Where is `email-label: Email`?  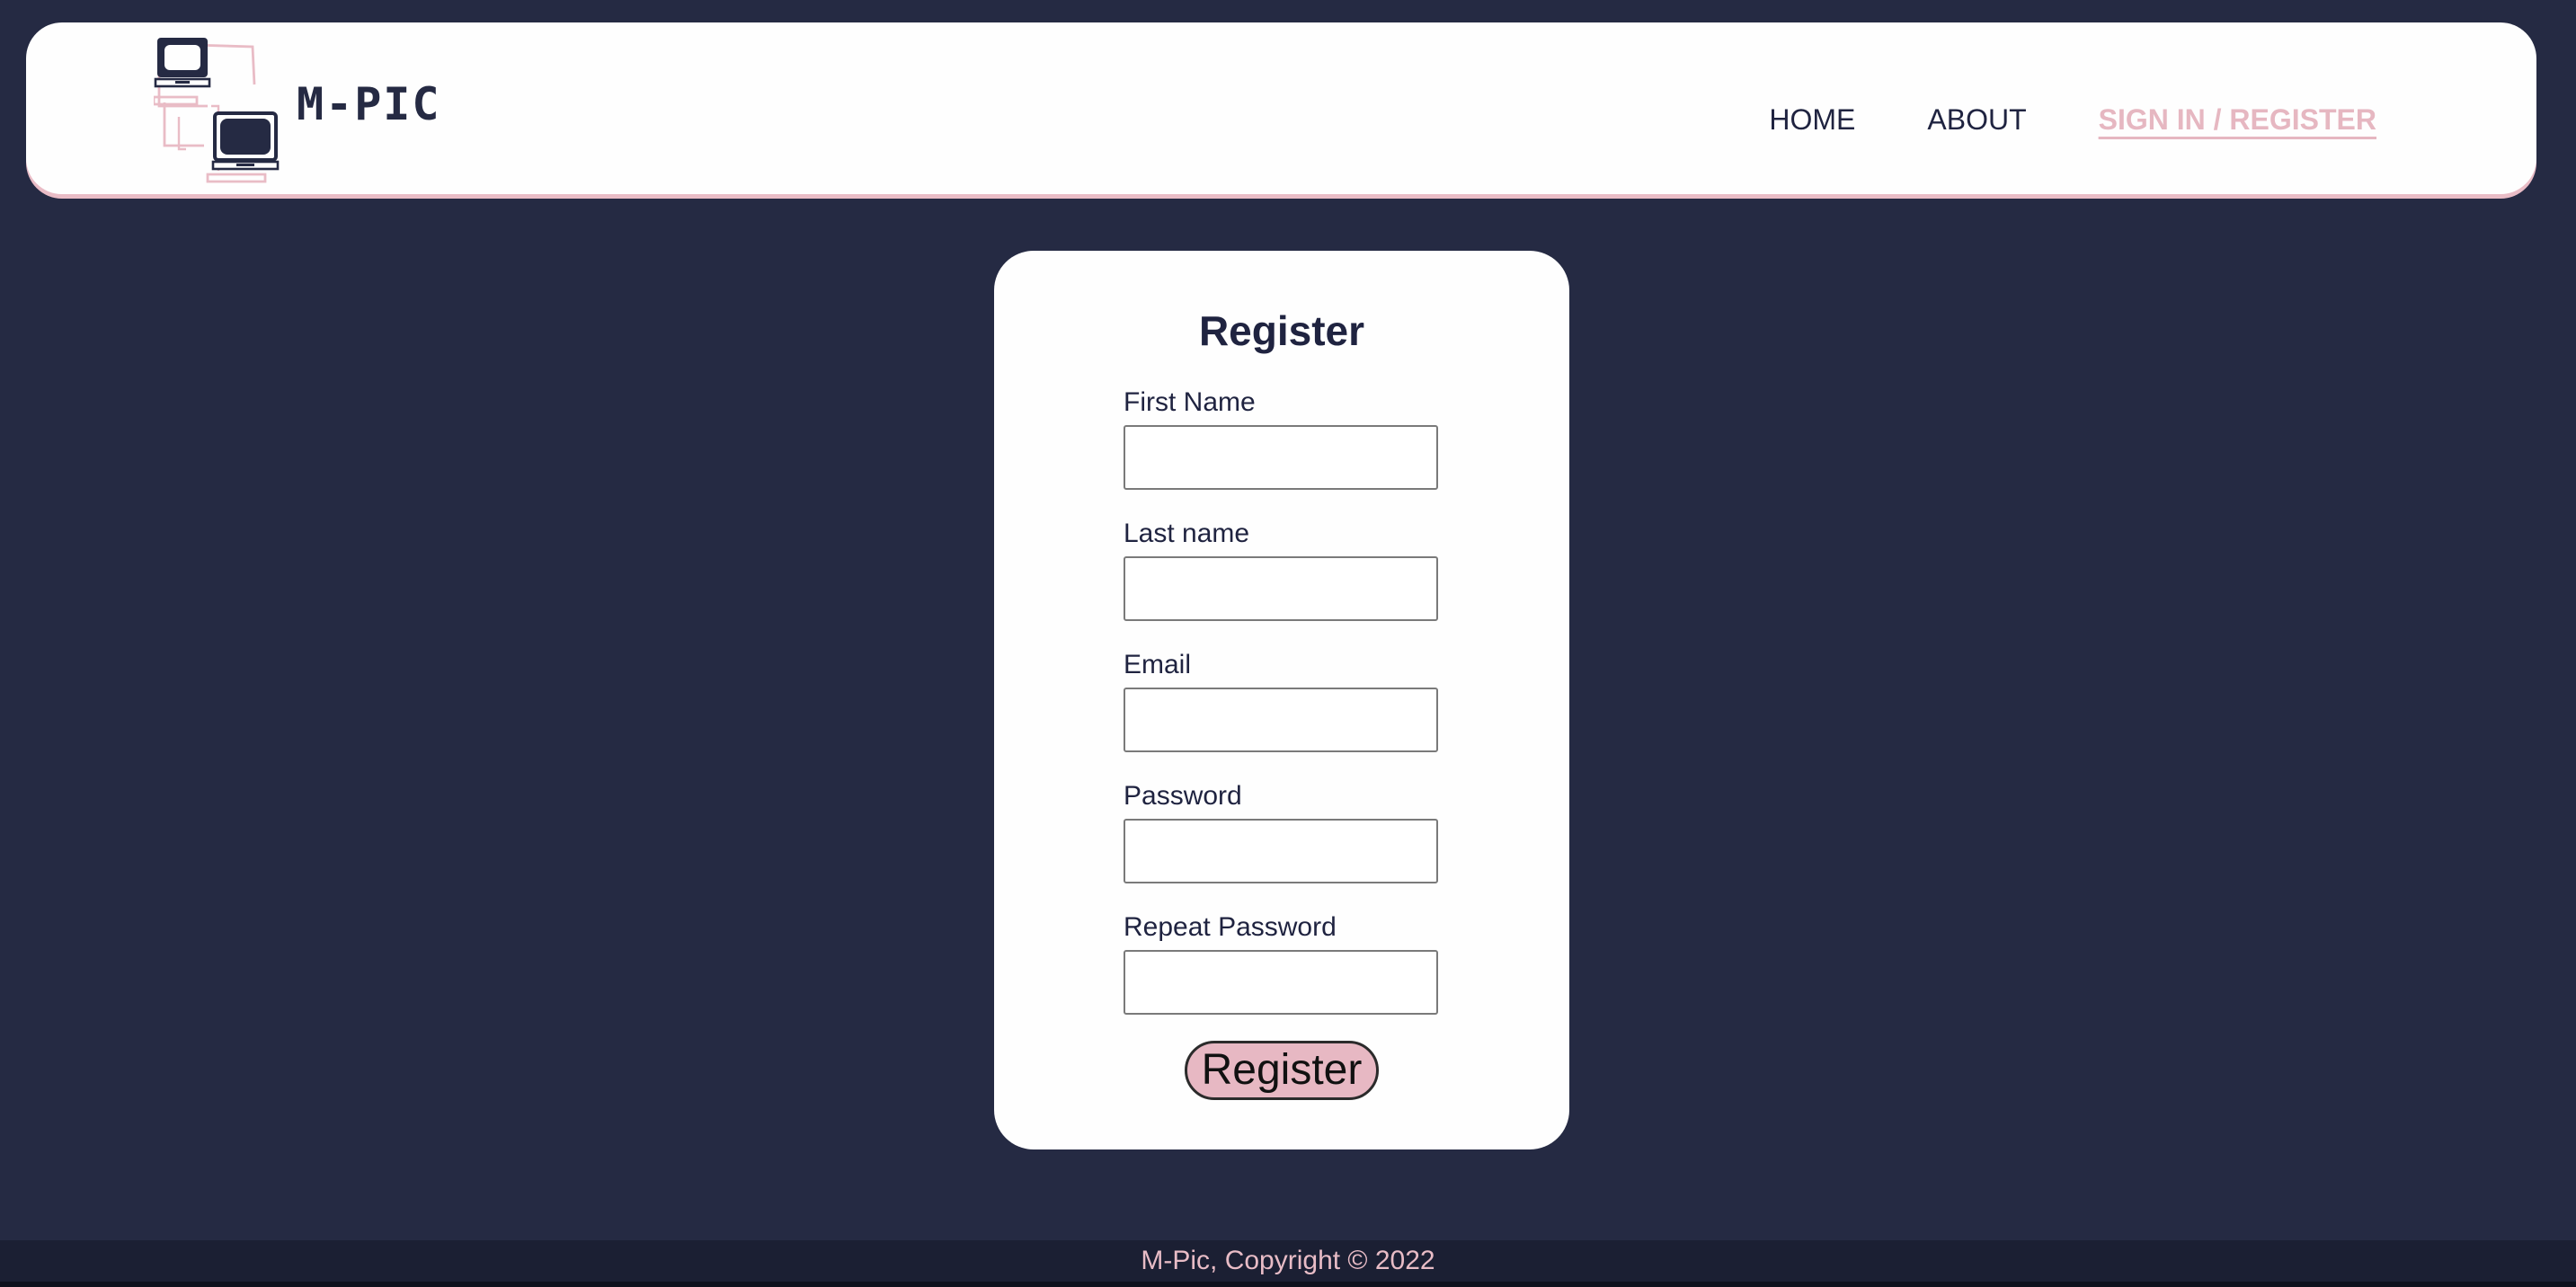 email-label: Email is located at coordinates (1158, 664).